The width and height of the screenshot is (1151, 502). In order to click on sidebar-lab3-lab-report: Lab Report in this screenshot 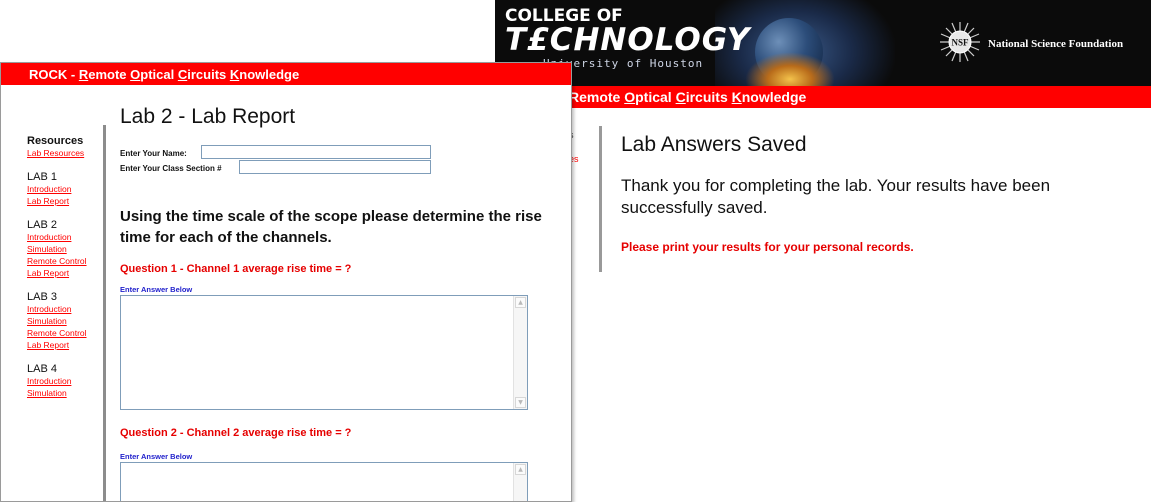, I will do `click(62, 345)`.